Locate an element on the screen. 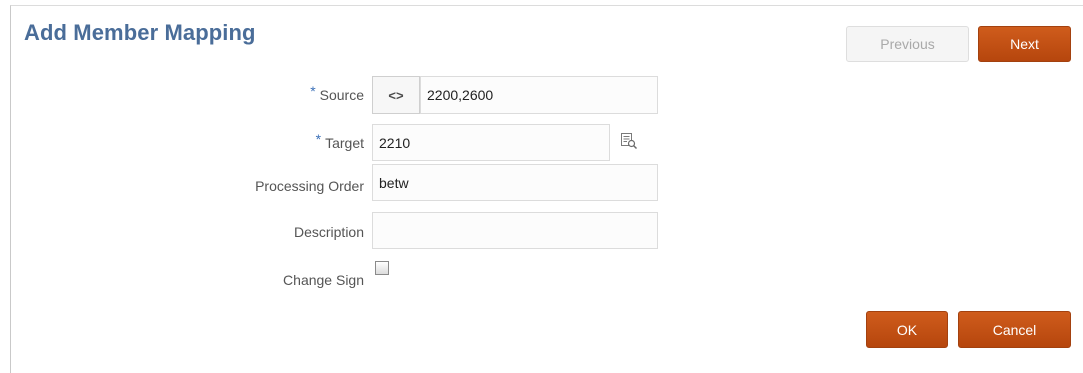  source-input: 2200,2600 is located at coordinates (539, 95).